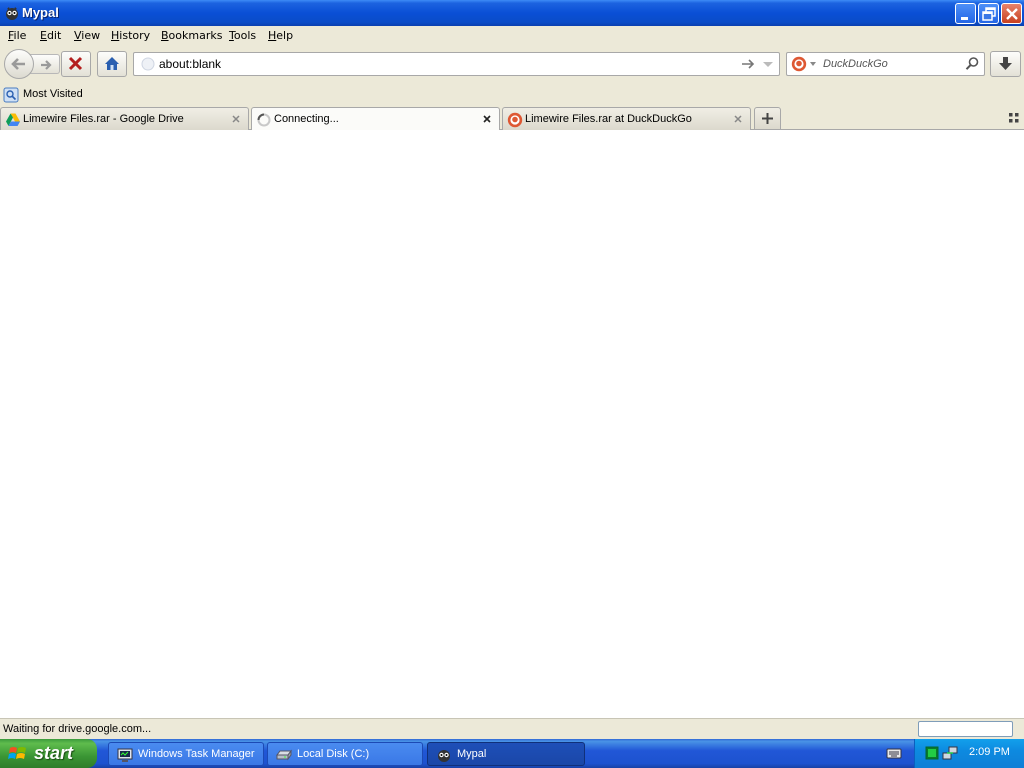  I want to click on mypal-icon, so click(444, 756).